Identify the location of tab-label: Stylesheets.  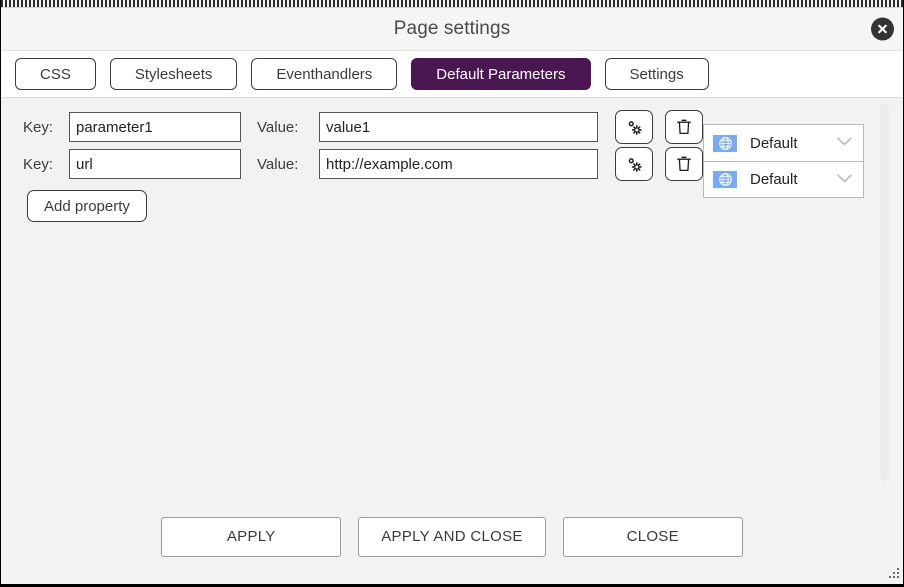
(173, 74).